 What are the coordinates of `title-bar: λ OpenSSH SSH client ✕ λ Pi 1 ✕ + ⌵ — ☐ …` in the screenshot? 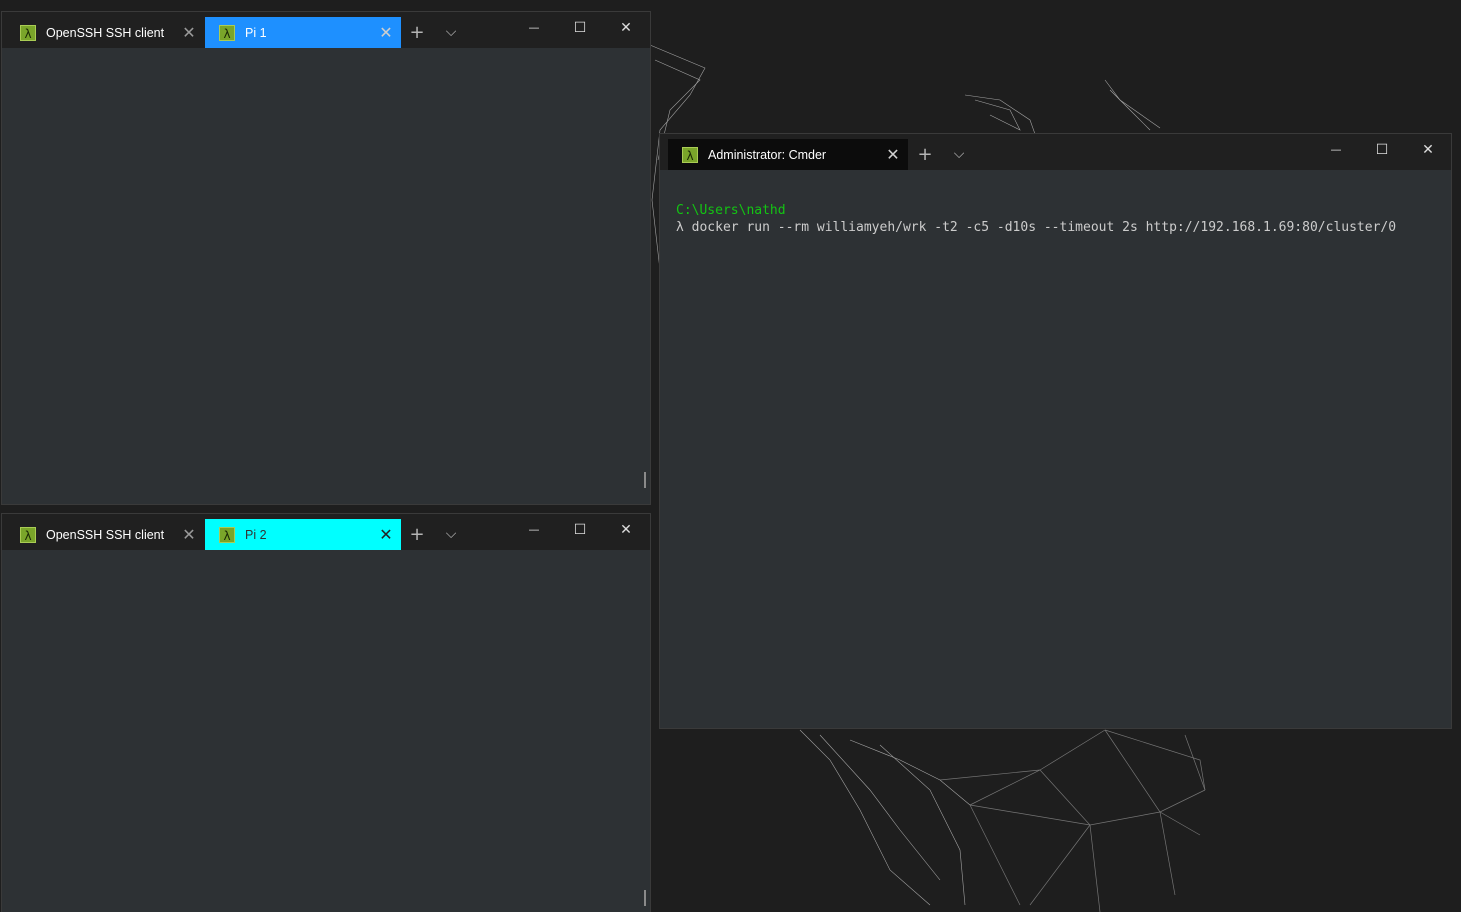 It's located at (326, 30).